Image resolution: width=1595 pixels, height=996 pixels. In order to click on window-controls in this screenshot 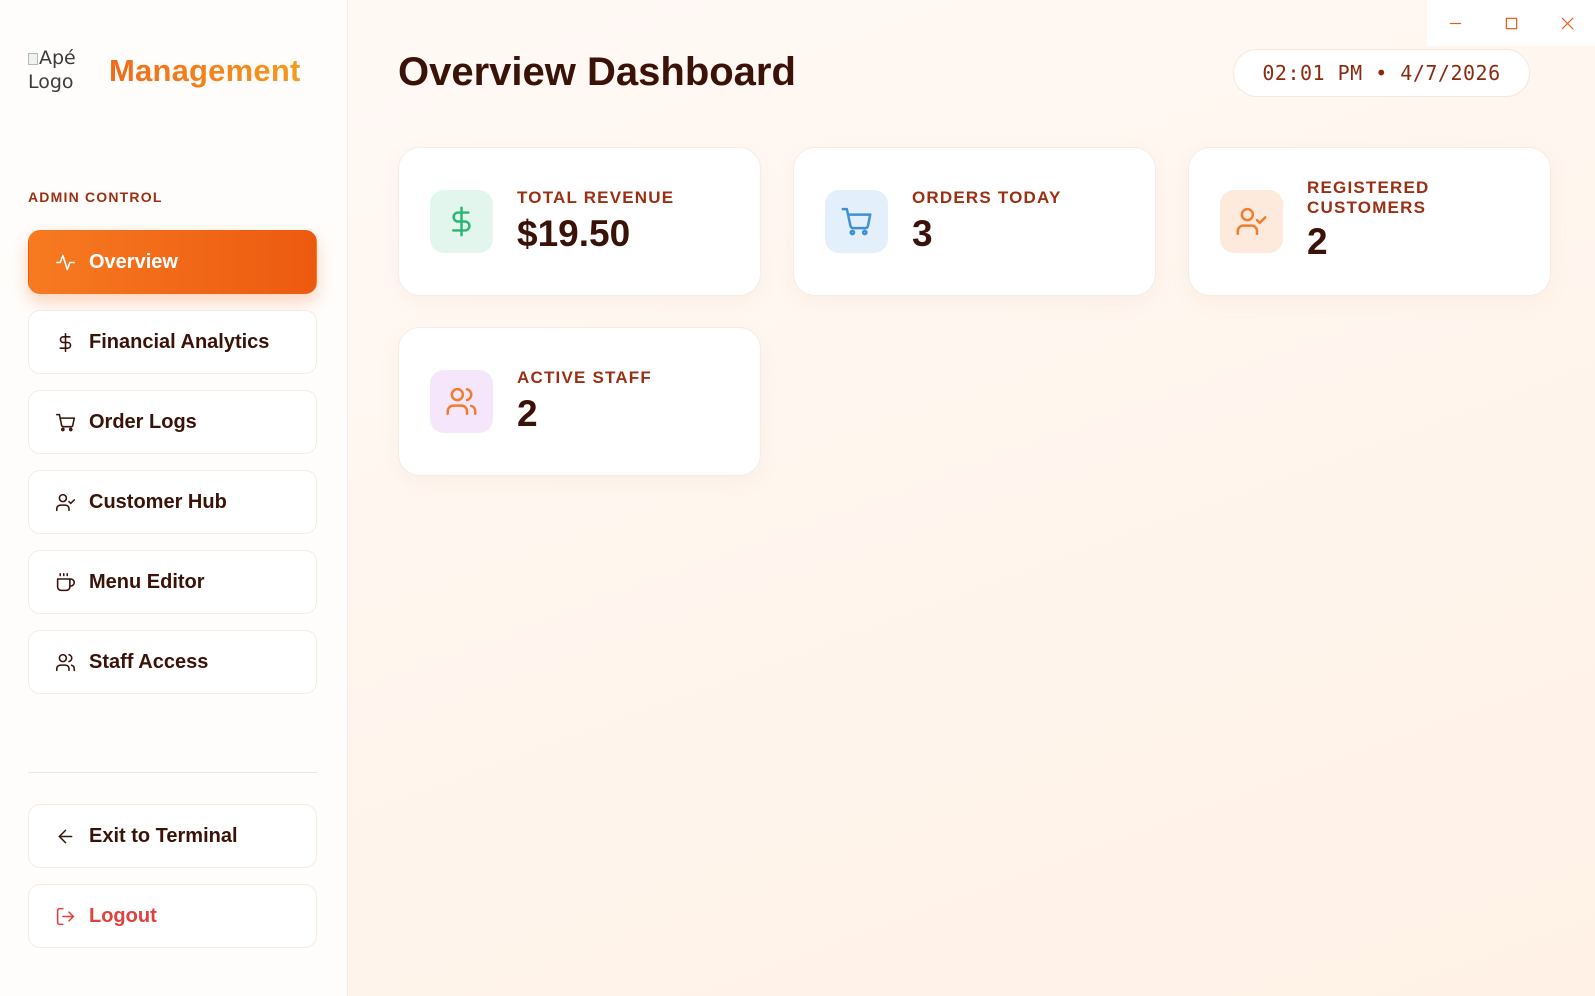, I will do `click(1511, 23)`.